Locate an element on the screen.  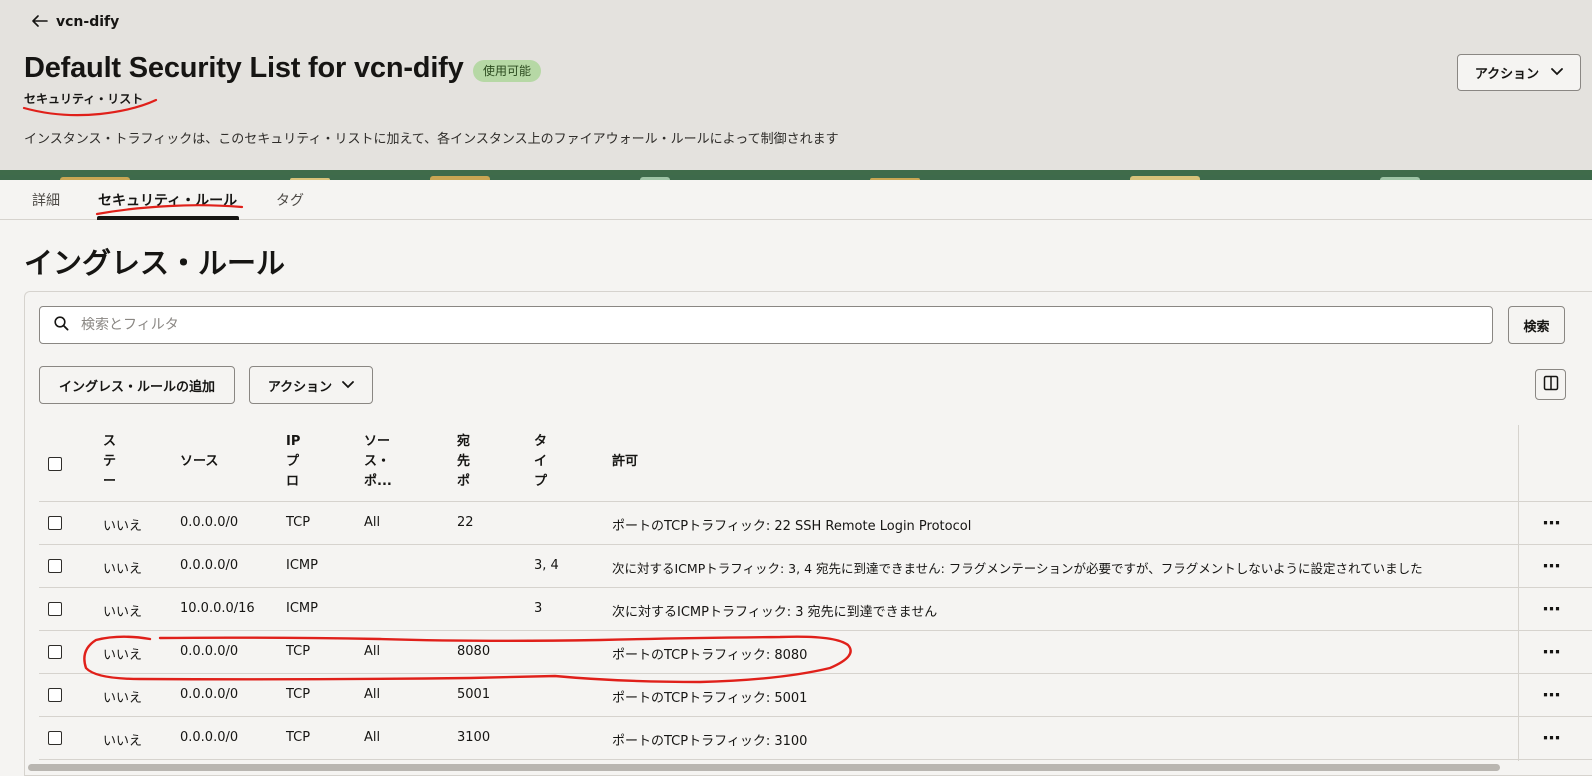
active-tab-indicator is located at coordinates (168, 218).